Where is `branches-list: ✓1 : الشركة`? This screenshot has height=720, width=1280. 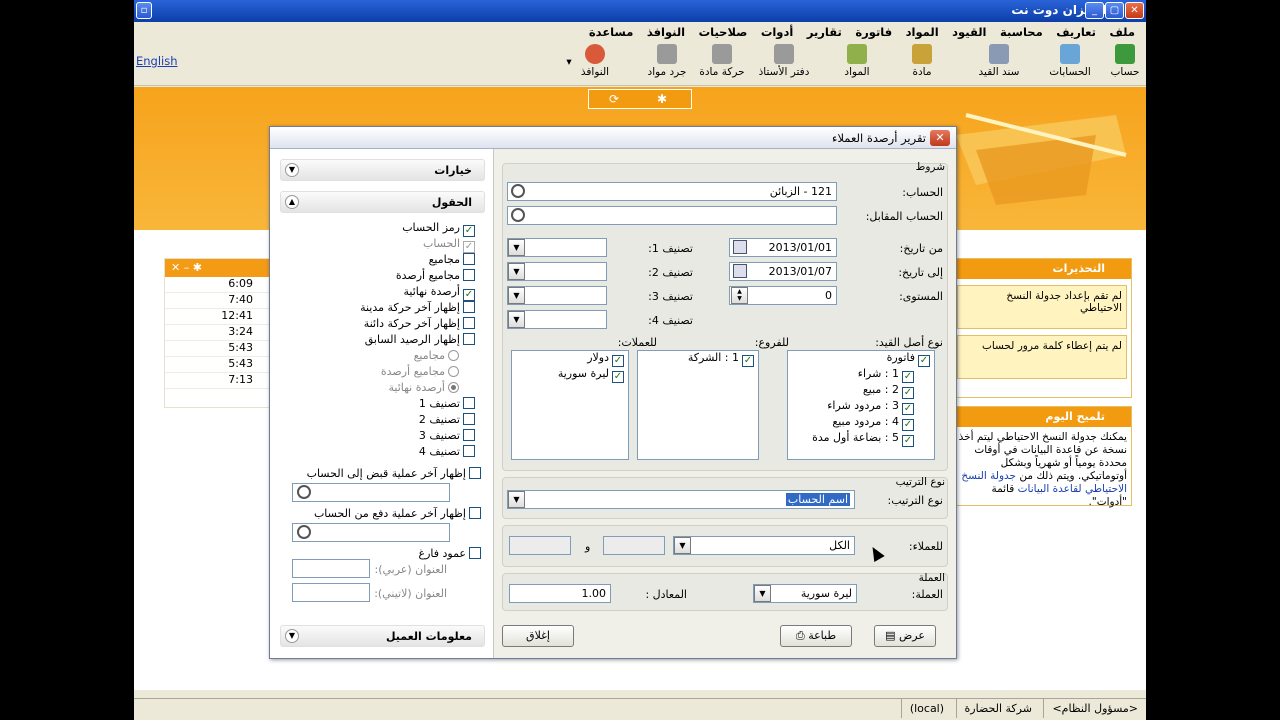 branches-list: ✓1 : الشركة is located at coordinates (698, 405).